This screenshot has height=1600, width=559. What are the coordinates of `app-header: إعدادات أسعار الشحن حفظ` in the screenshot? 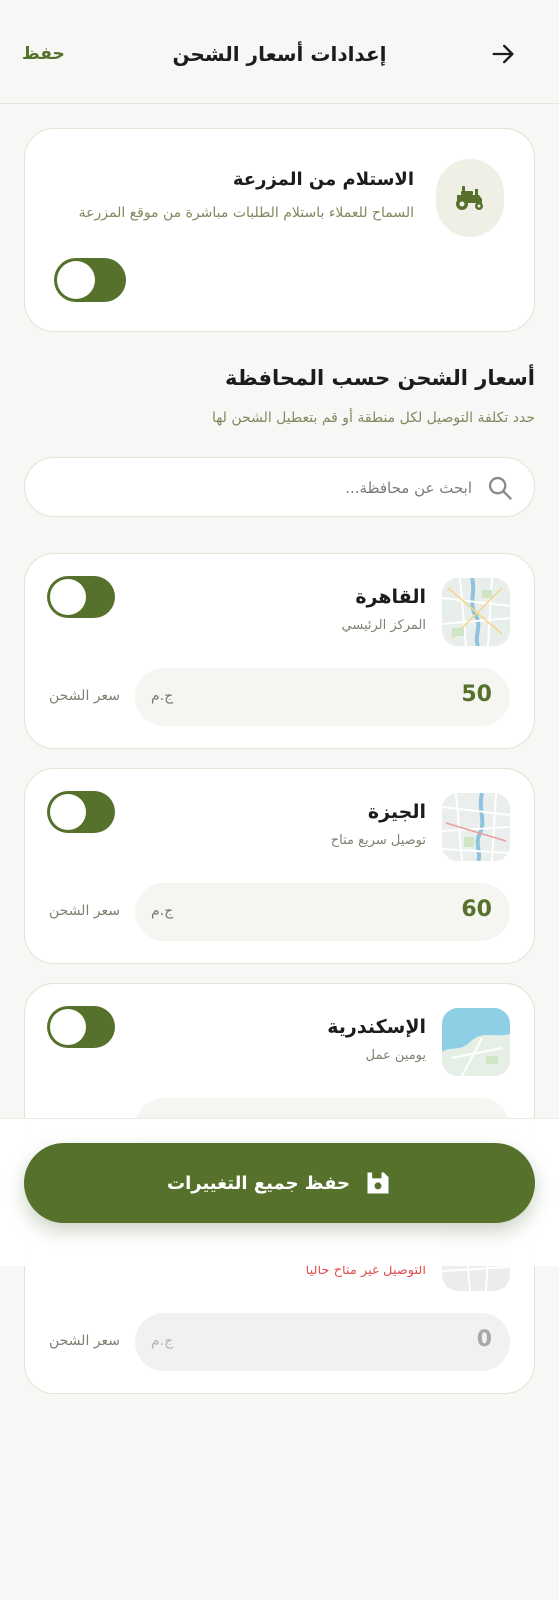 It's located at (279, 52).